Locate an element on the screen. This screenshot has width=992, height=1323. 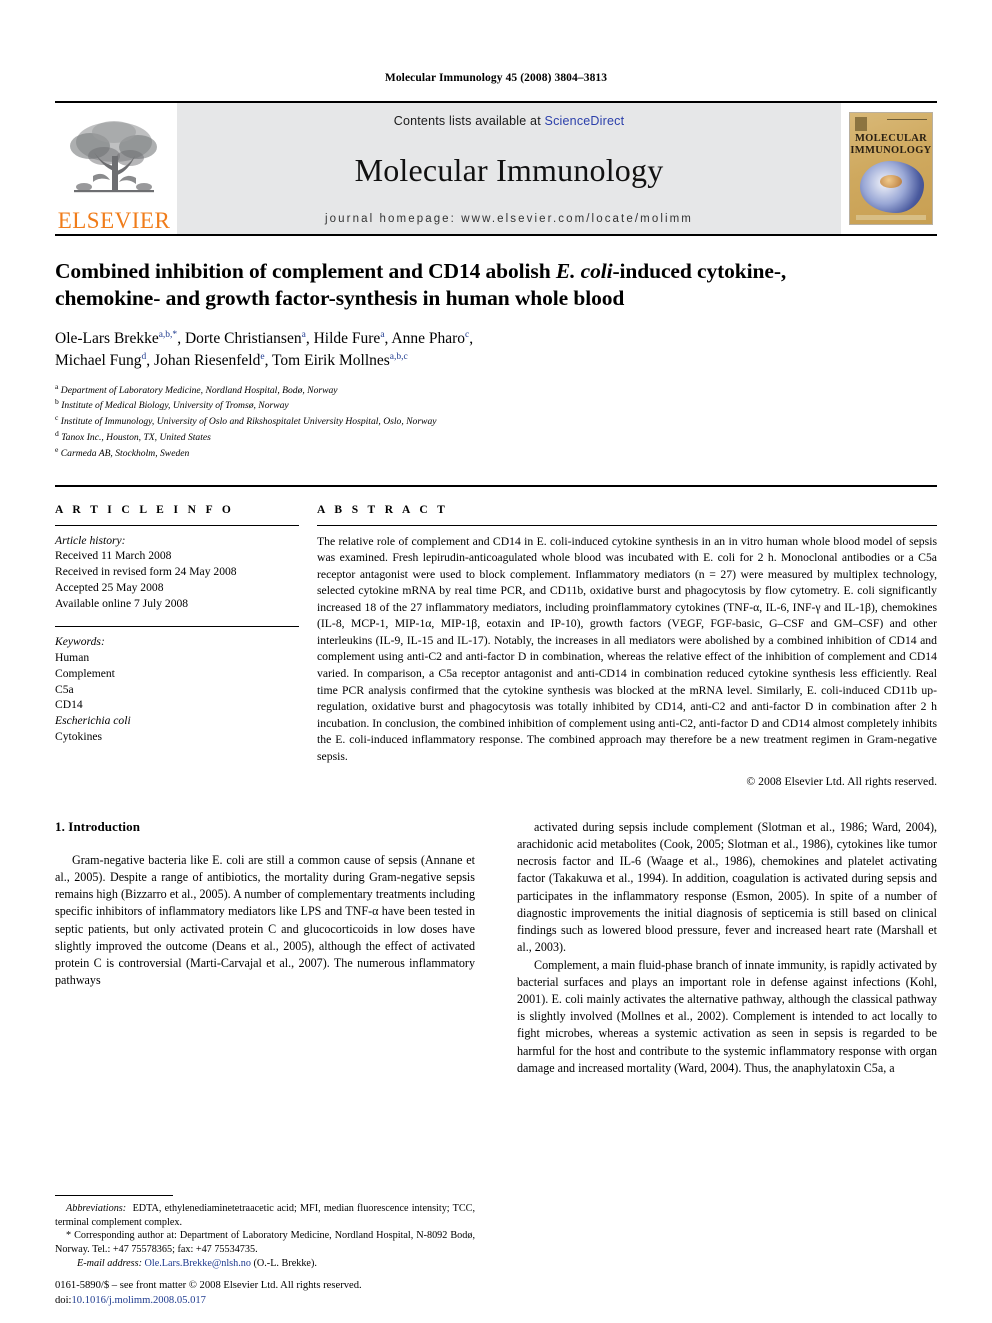
affiliation-marker: a is located at coordinates (57, 386).